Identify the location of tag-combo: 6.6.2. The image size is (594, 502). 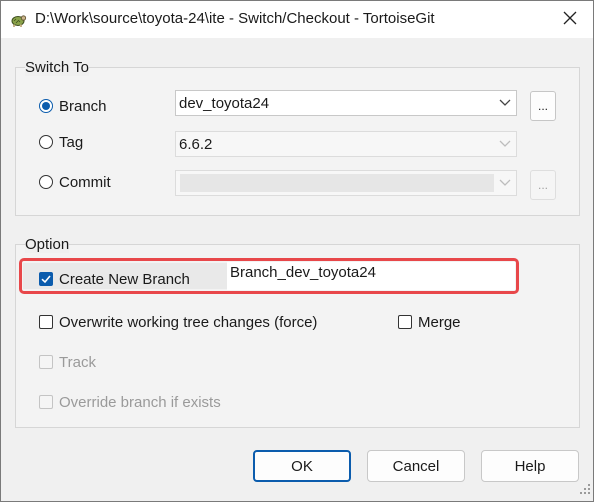
(346, 144).